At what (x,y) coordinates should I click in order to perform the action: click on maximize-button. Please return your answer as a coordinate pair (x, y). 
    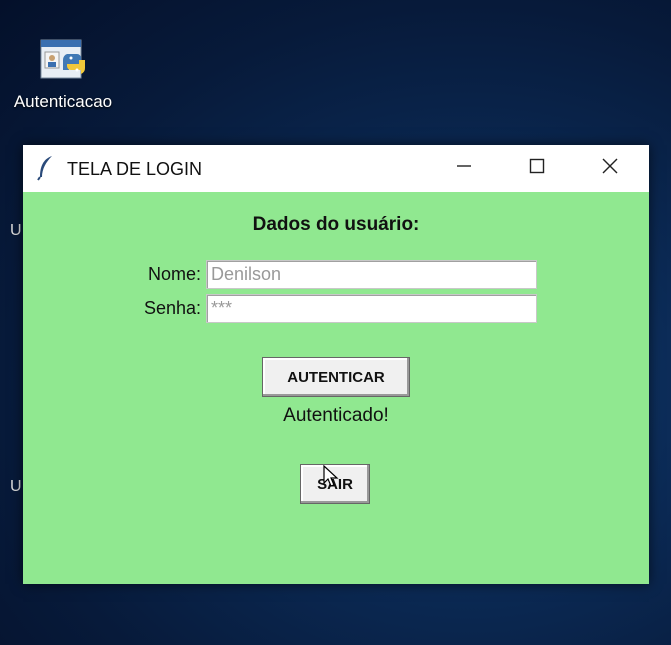
    Looking at the image, I should click on (537, 168).